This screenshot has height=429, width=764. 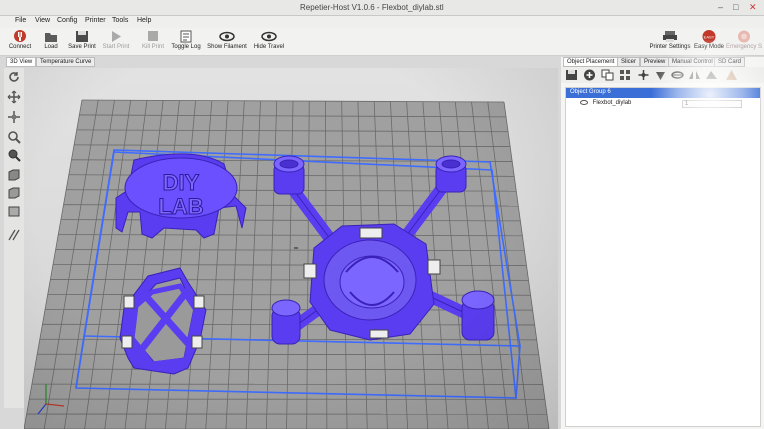 I want to click on rotate-icon, so click(x=14, y=77).